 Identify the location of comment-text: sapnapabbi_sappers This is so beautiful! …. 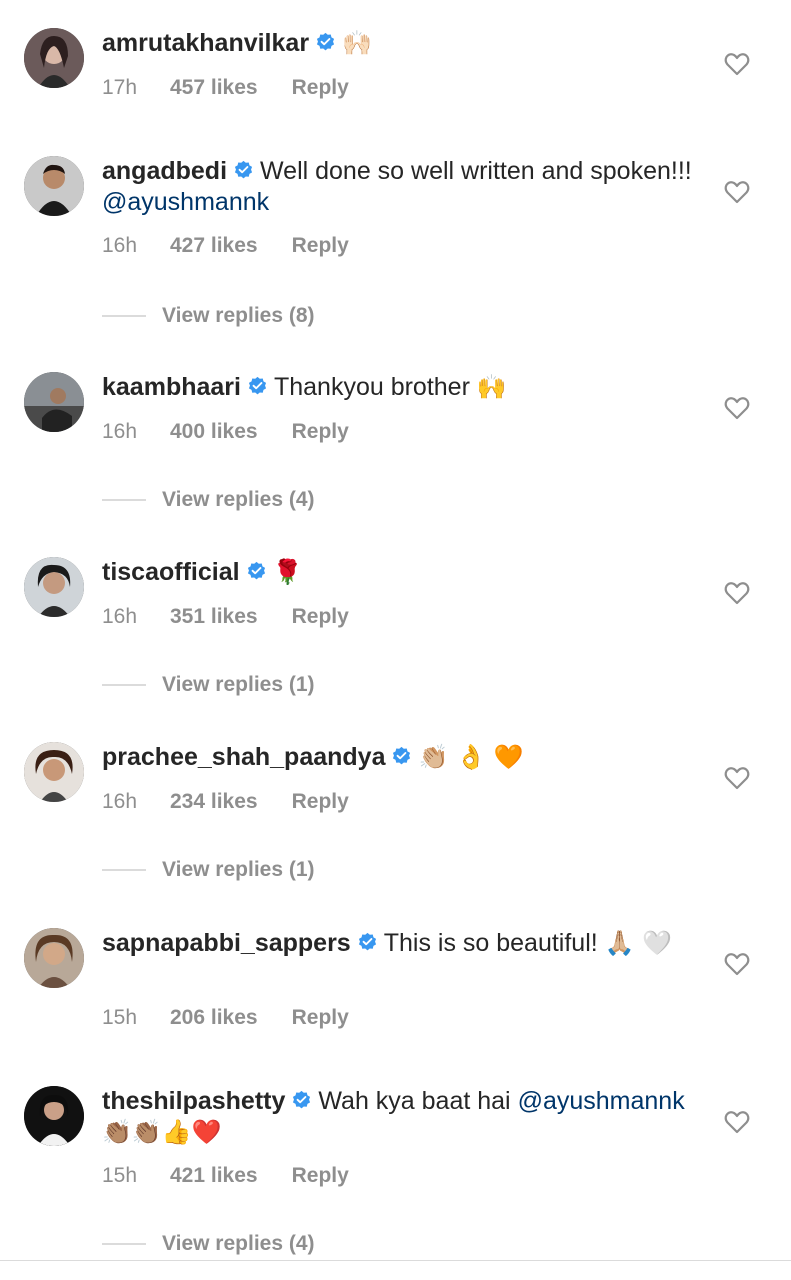
(397, 943).